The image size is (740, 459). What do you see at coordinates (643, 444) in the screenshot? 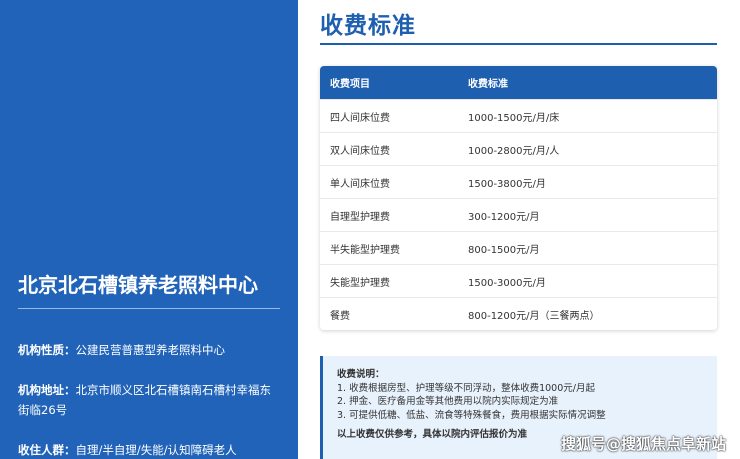
I see `source-watermark: 搜狐号@搜狐焦点阜新站` at bounding box center [643, 444].